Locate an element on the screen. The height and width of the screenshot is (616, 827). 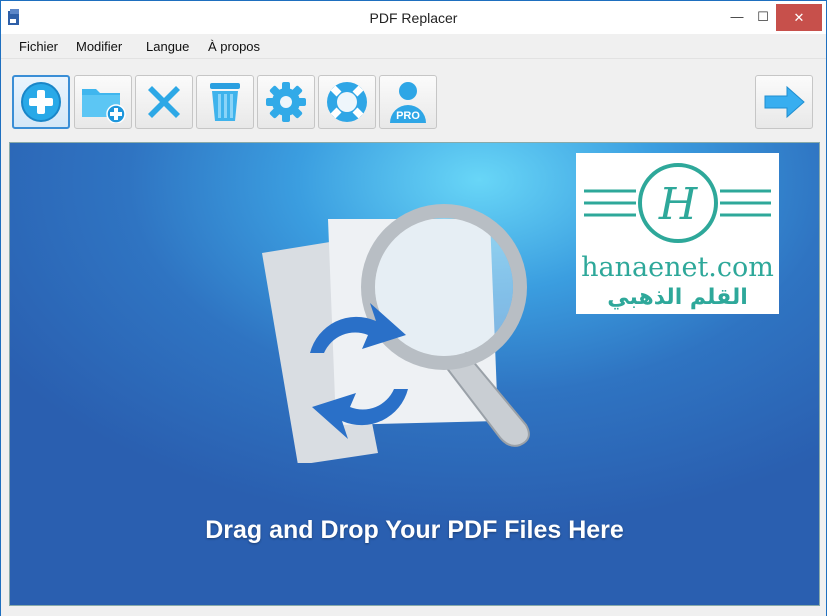
watermark-url: hanaenet.com is located at coordinates (677, 267).